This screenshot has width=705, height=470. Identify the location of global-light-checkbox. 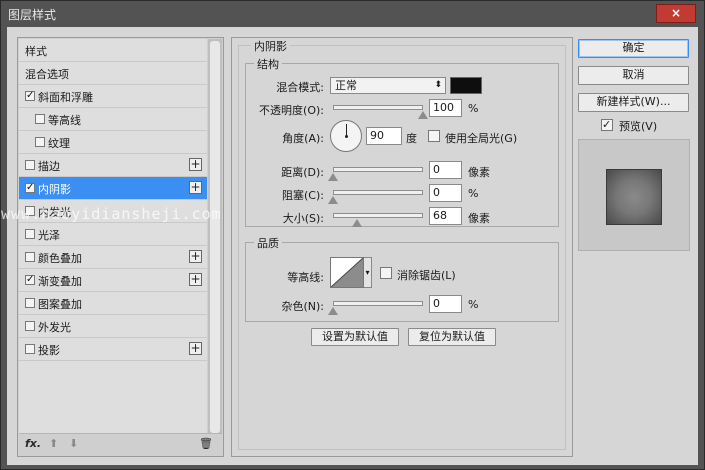
(434, 136).